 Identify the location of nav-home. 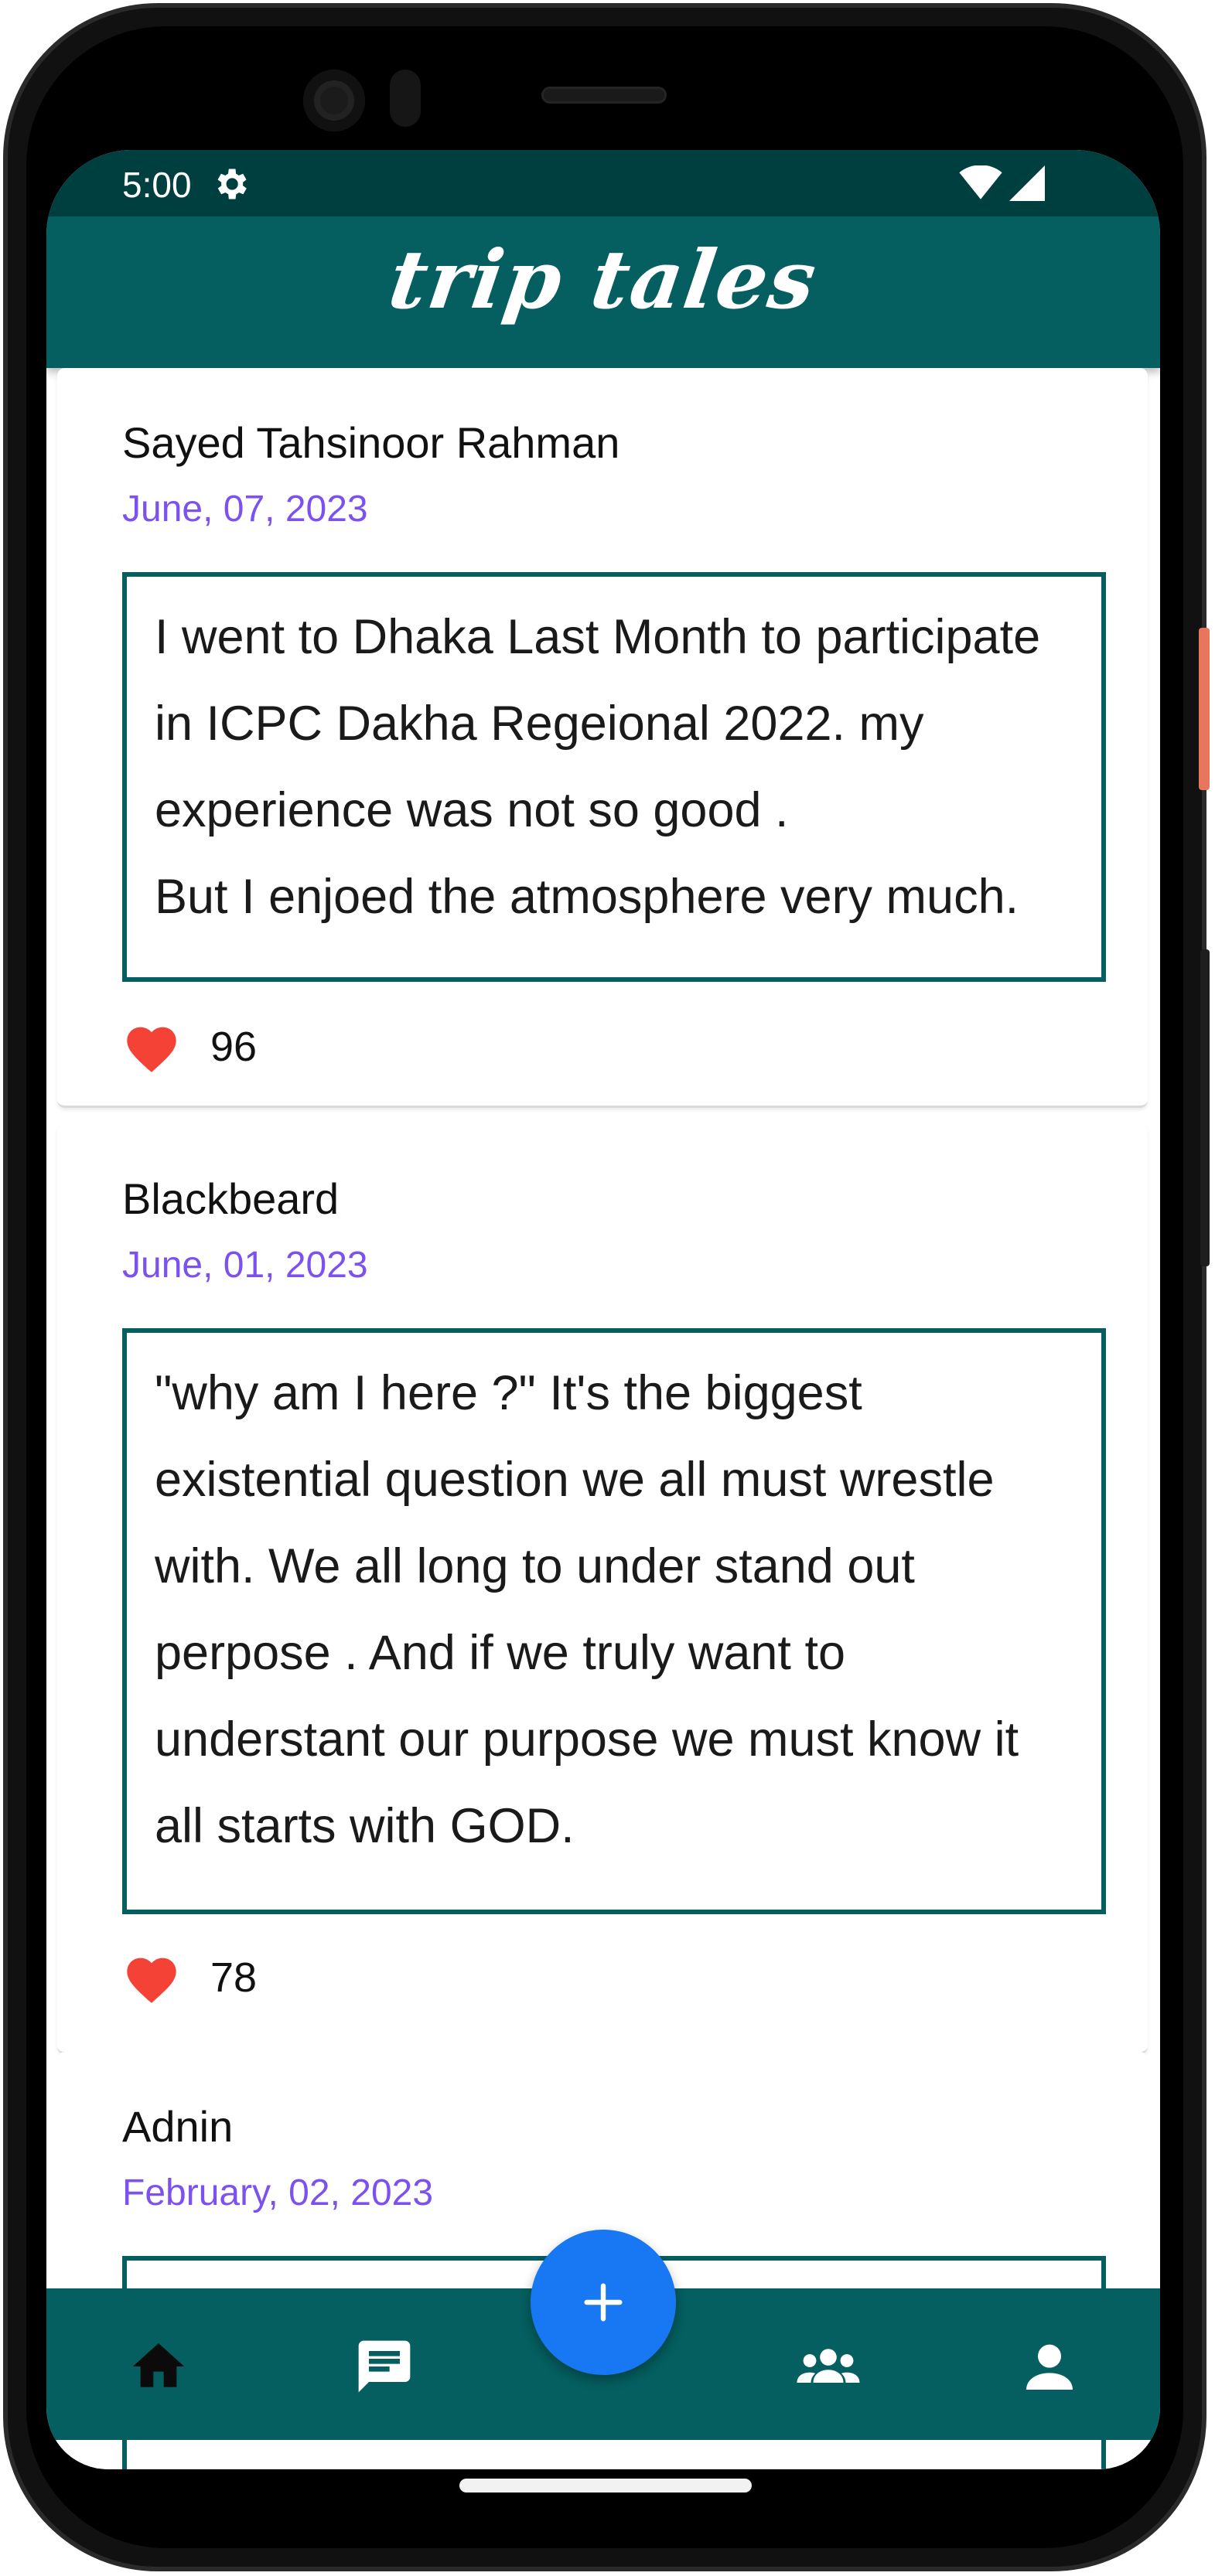
(158, 2366).